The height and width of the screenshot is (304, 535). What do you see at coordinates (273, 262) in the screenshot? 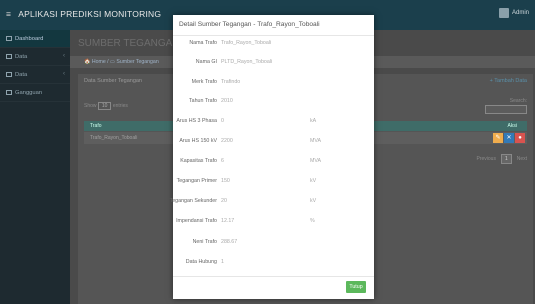
I see `detail-row-data-hubung: Data Hubung 1` at bounding box center [273, 262].